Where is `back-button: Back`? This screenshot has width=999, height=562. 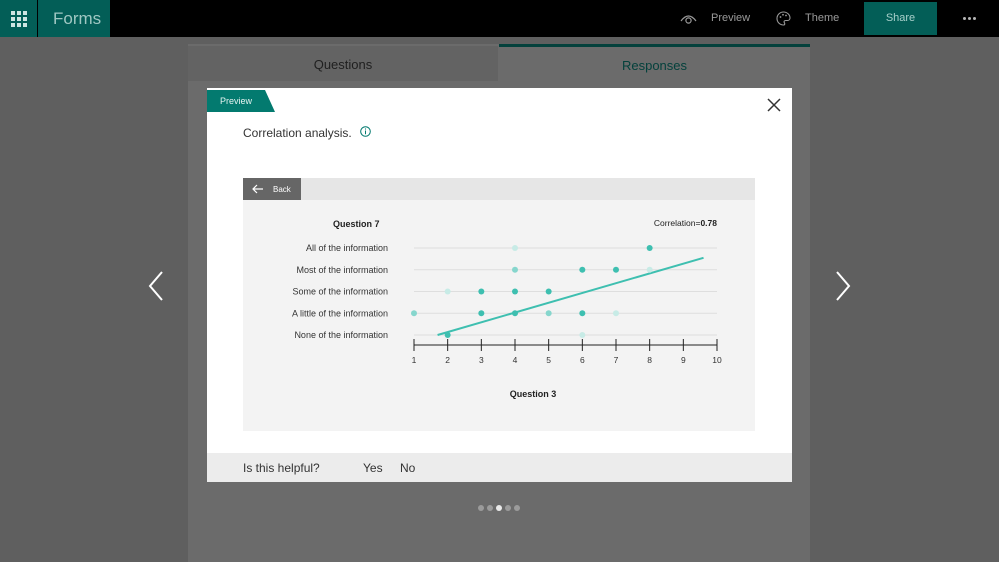
back-button: Back is located at coordinates (272, 189).